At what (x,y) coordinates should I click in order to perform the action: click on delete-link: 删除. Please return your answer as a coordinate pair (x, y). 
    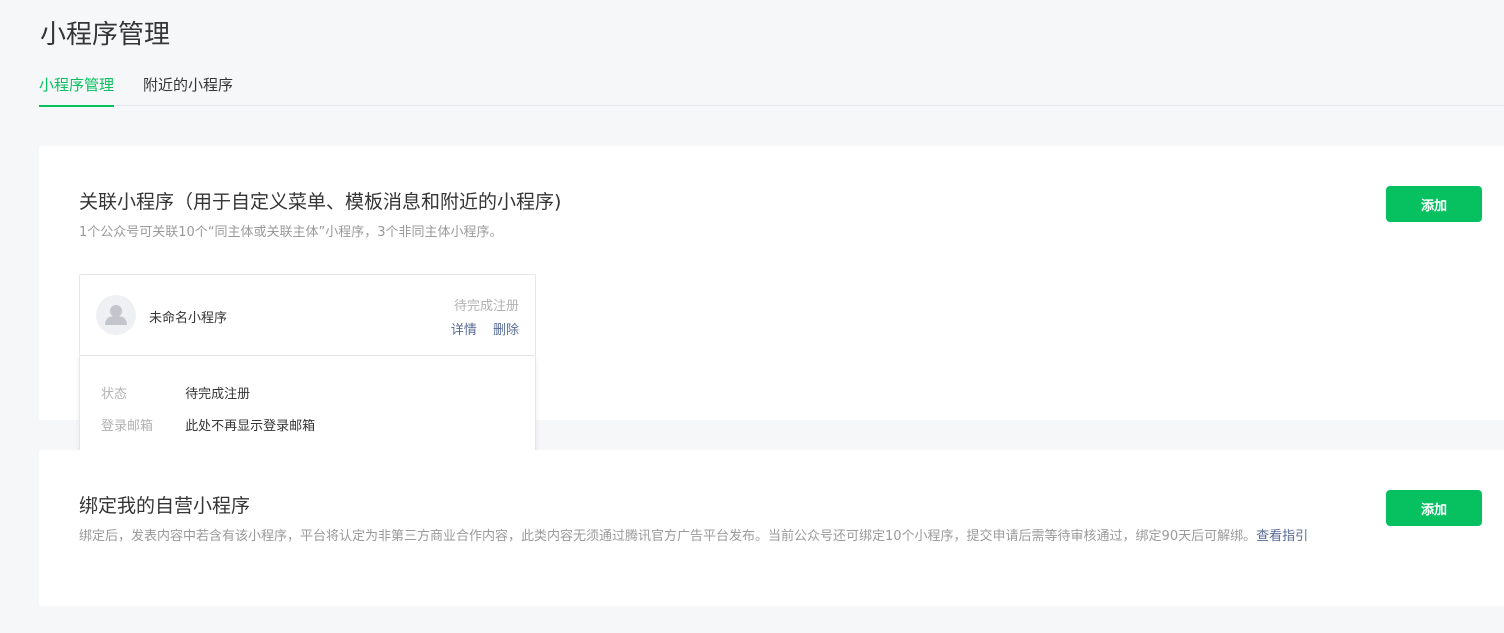
    Looking at the image, I should click on (506, 330).